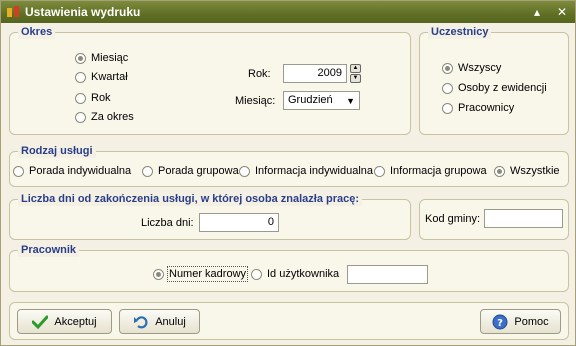 Image resolution: width=576 pixels, height=346 pixels. I want to click on cancel-button: Anuluj, so click(159, 321).